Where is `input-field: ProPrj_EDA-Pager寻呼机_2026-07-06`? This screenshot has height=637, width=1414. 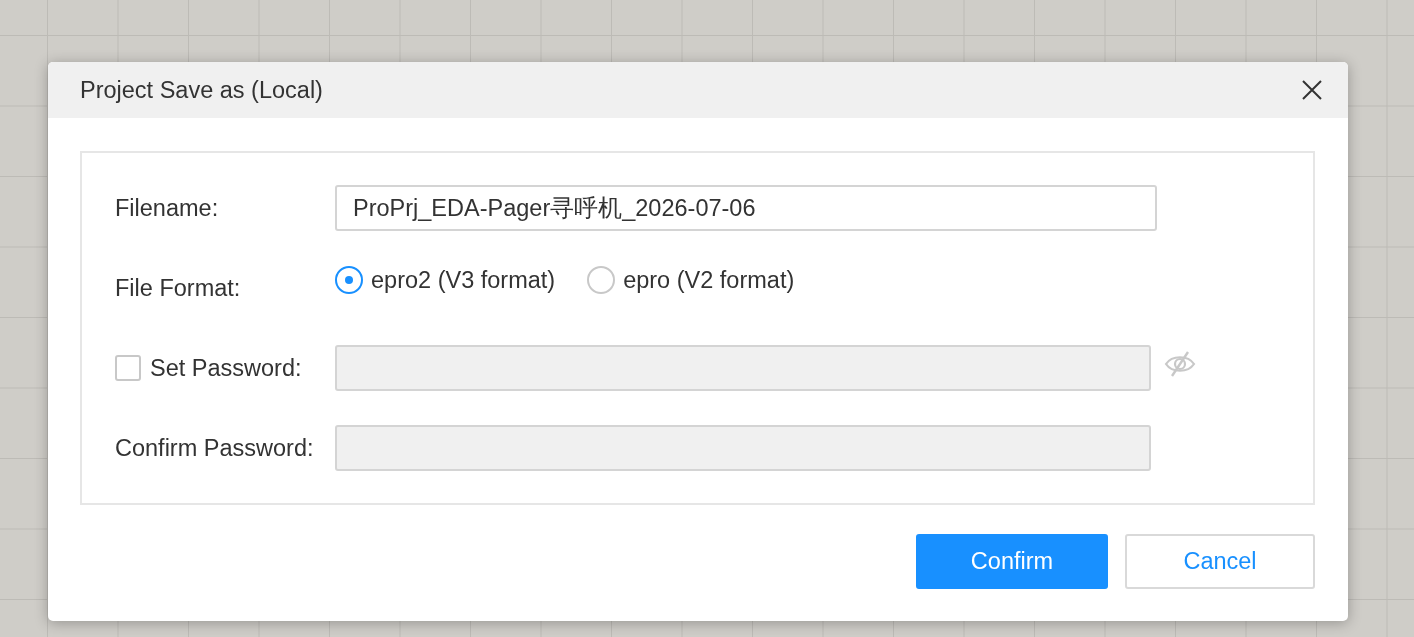
input-field: ProPrj_EDA-Pager寻呼机_2026-07-06 is located at coordinates (746, 208).